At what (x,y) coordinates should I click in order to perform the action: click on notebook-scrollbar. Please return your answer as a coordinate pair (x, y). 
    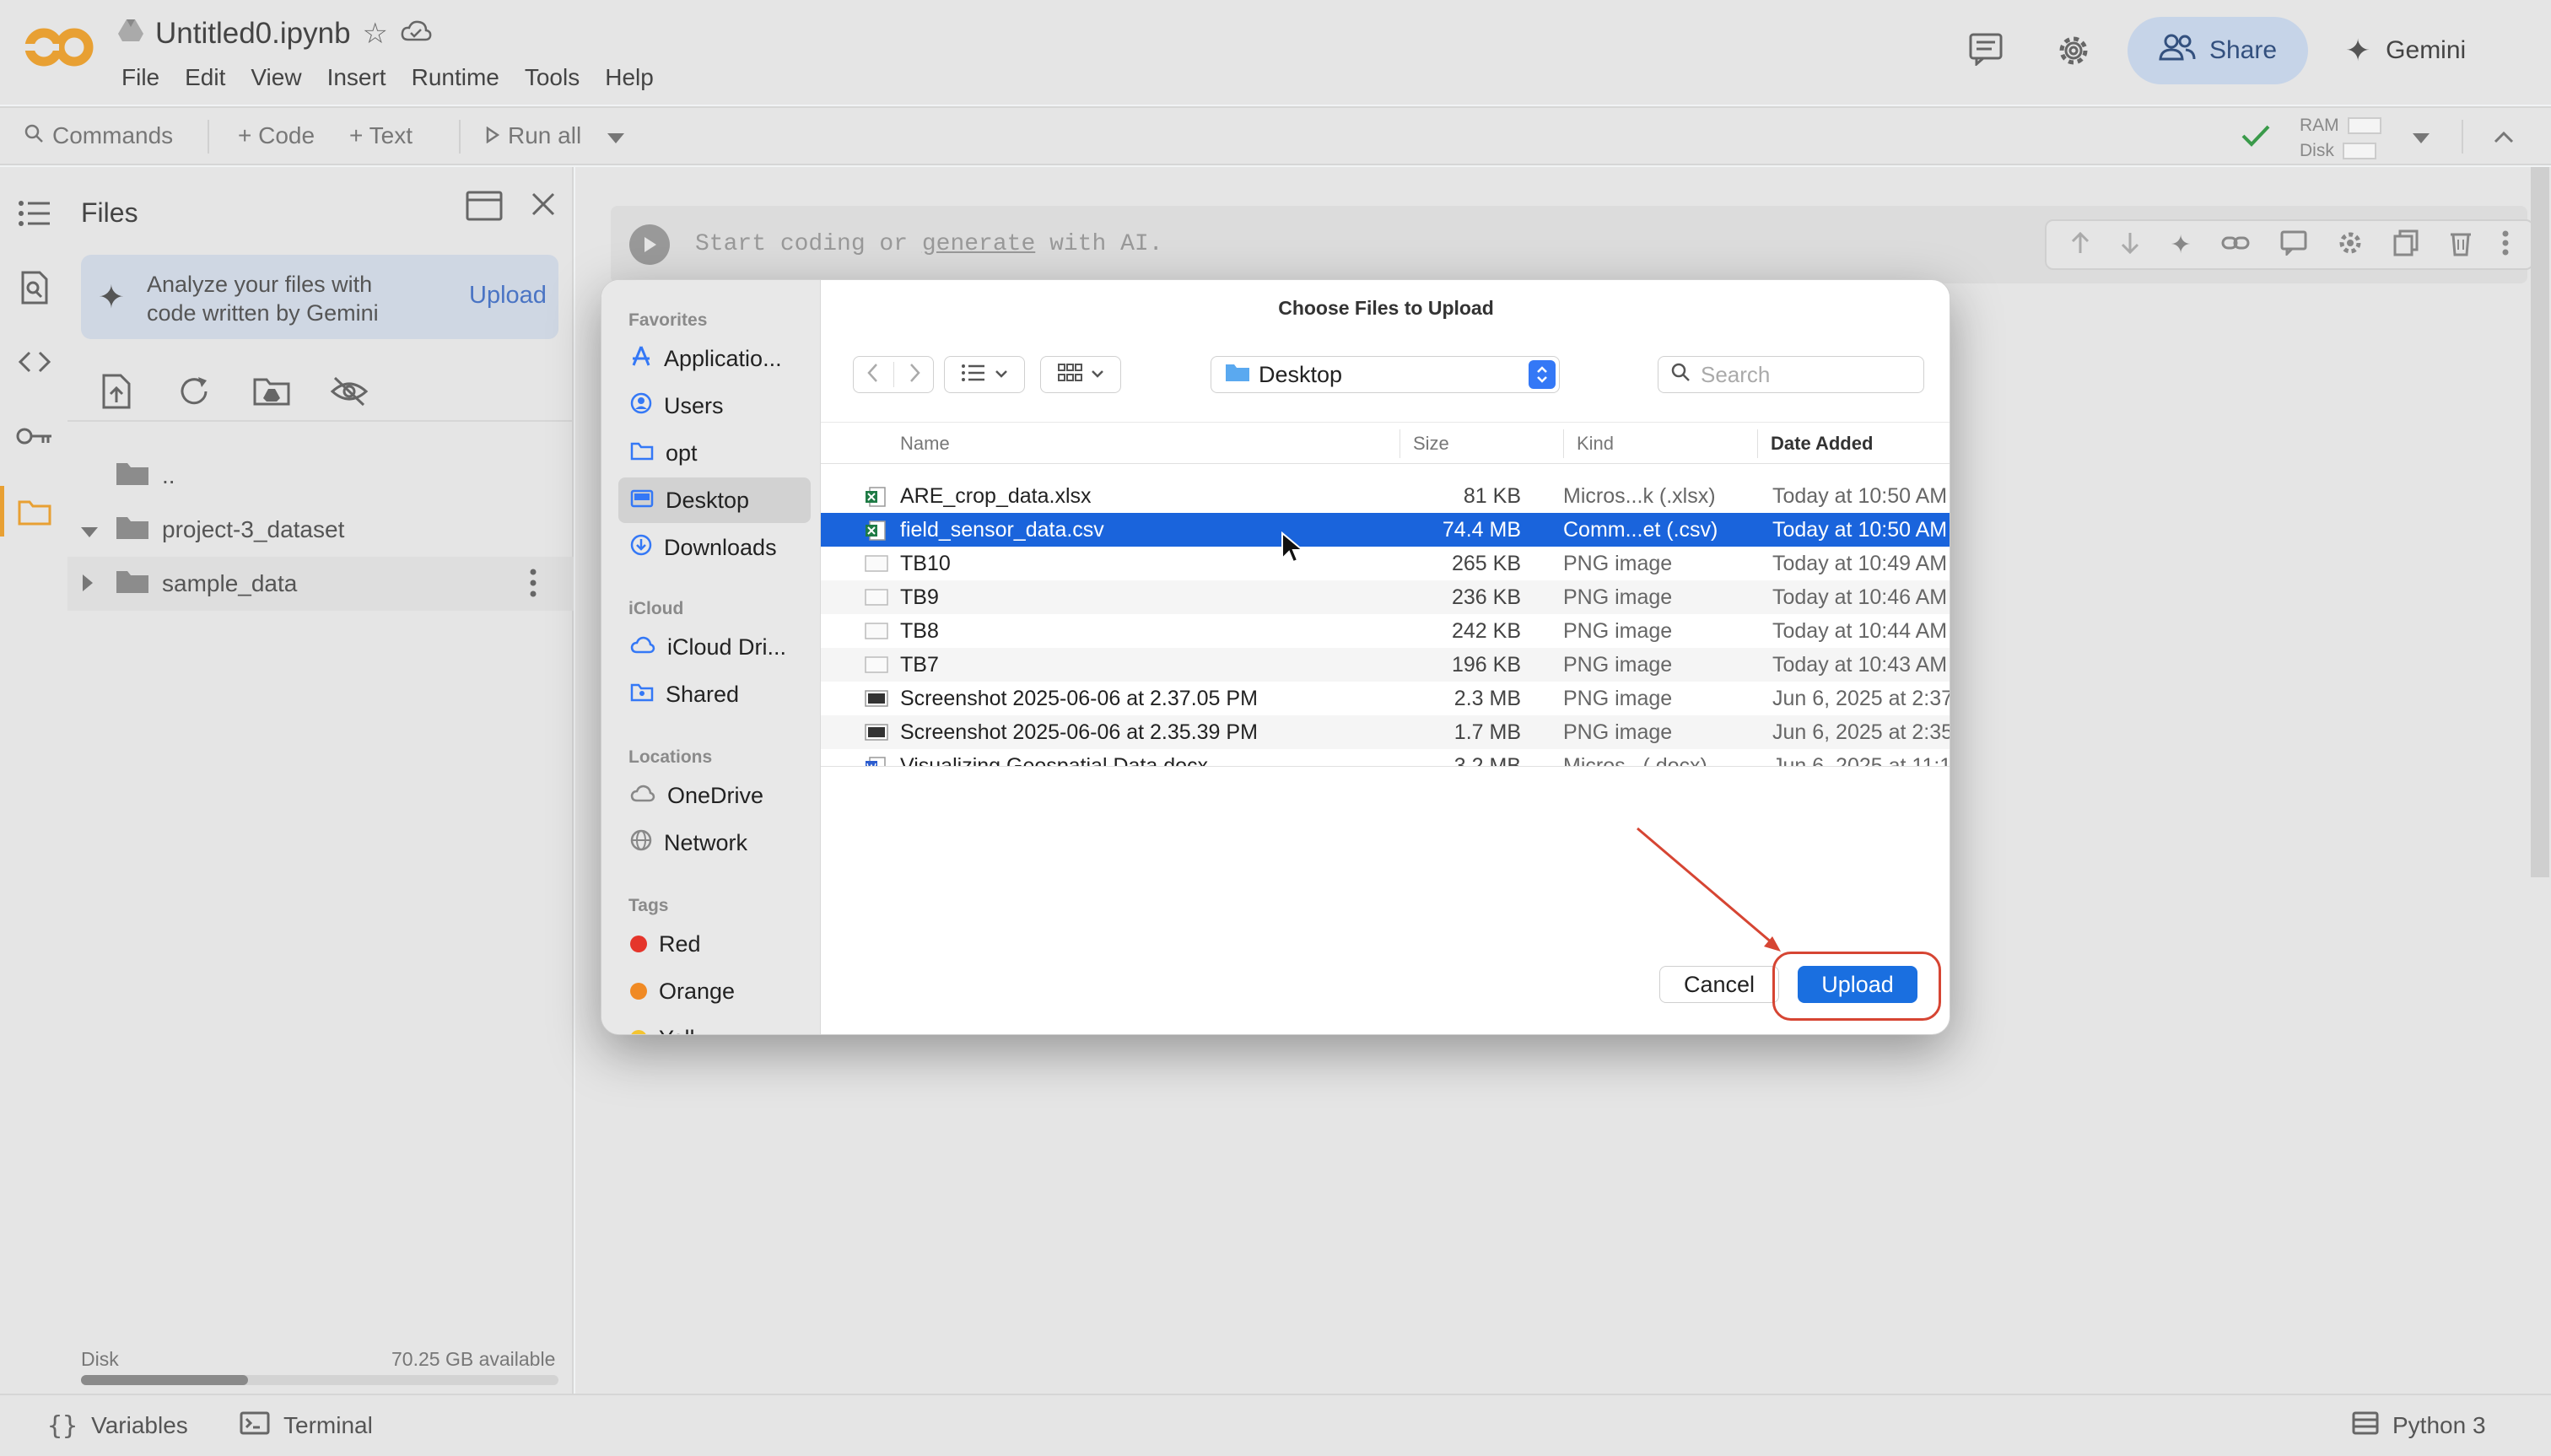
    Looking at the image, I should click on (2540, 522).